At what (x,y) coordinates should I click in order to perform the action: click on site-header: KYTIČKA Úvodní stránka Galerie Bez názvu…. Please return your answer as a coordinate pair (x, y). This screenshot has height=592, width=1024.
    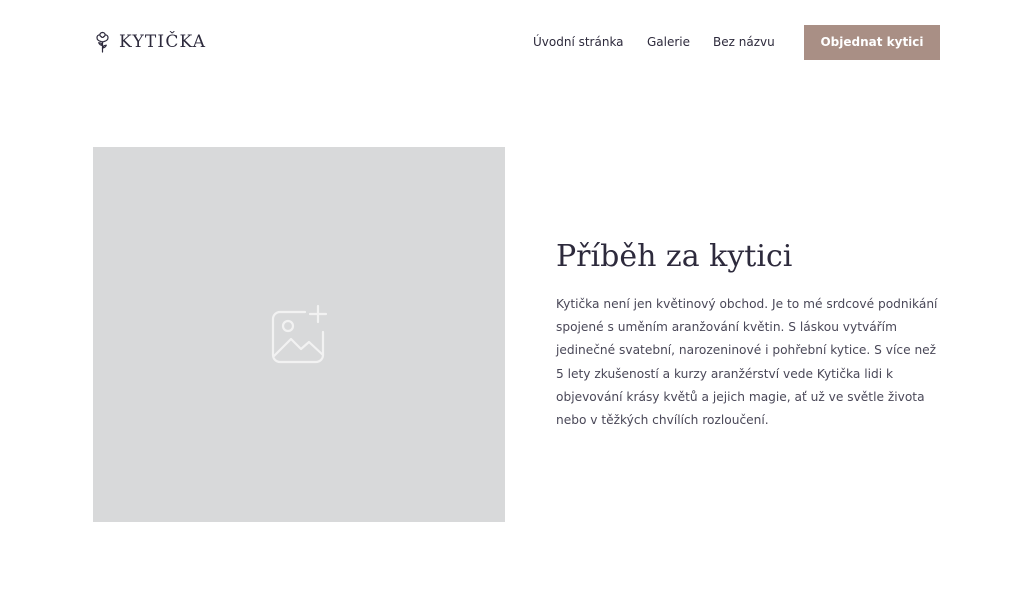
    Looking at the image, I should click on (516, 42).